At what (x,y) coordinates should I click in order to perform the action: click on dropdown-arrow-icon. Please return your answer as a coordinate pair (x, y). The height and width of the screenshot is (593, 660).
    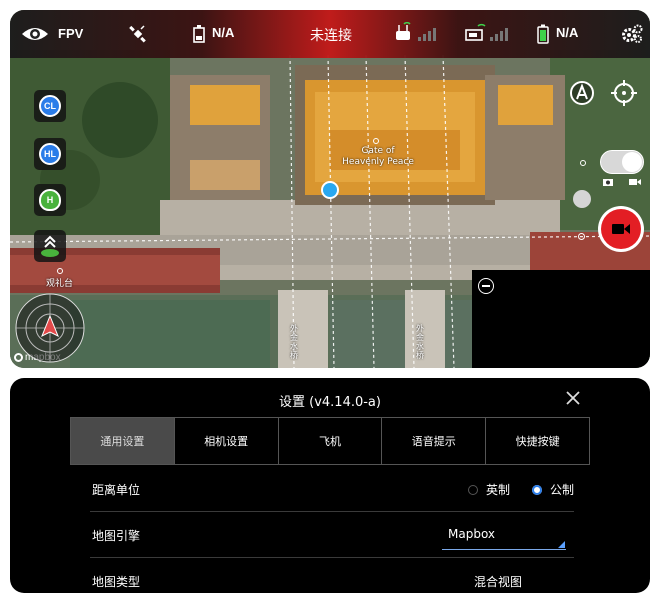
    Looking at the image, I should click on (561, 544).